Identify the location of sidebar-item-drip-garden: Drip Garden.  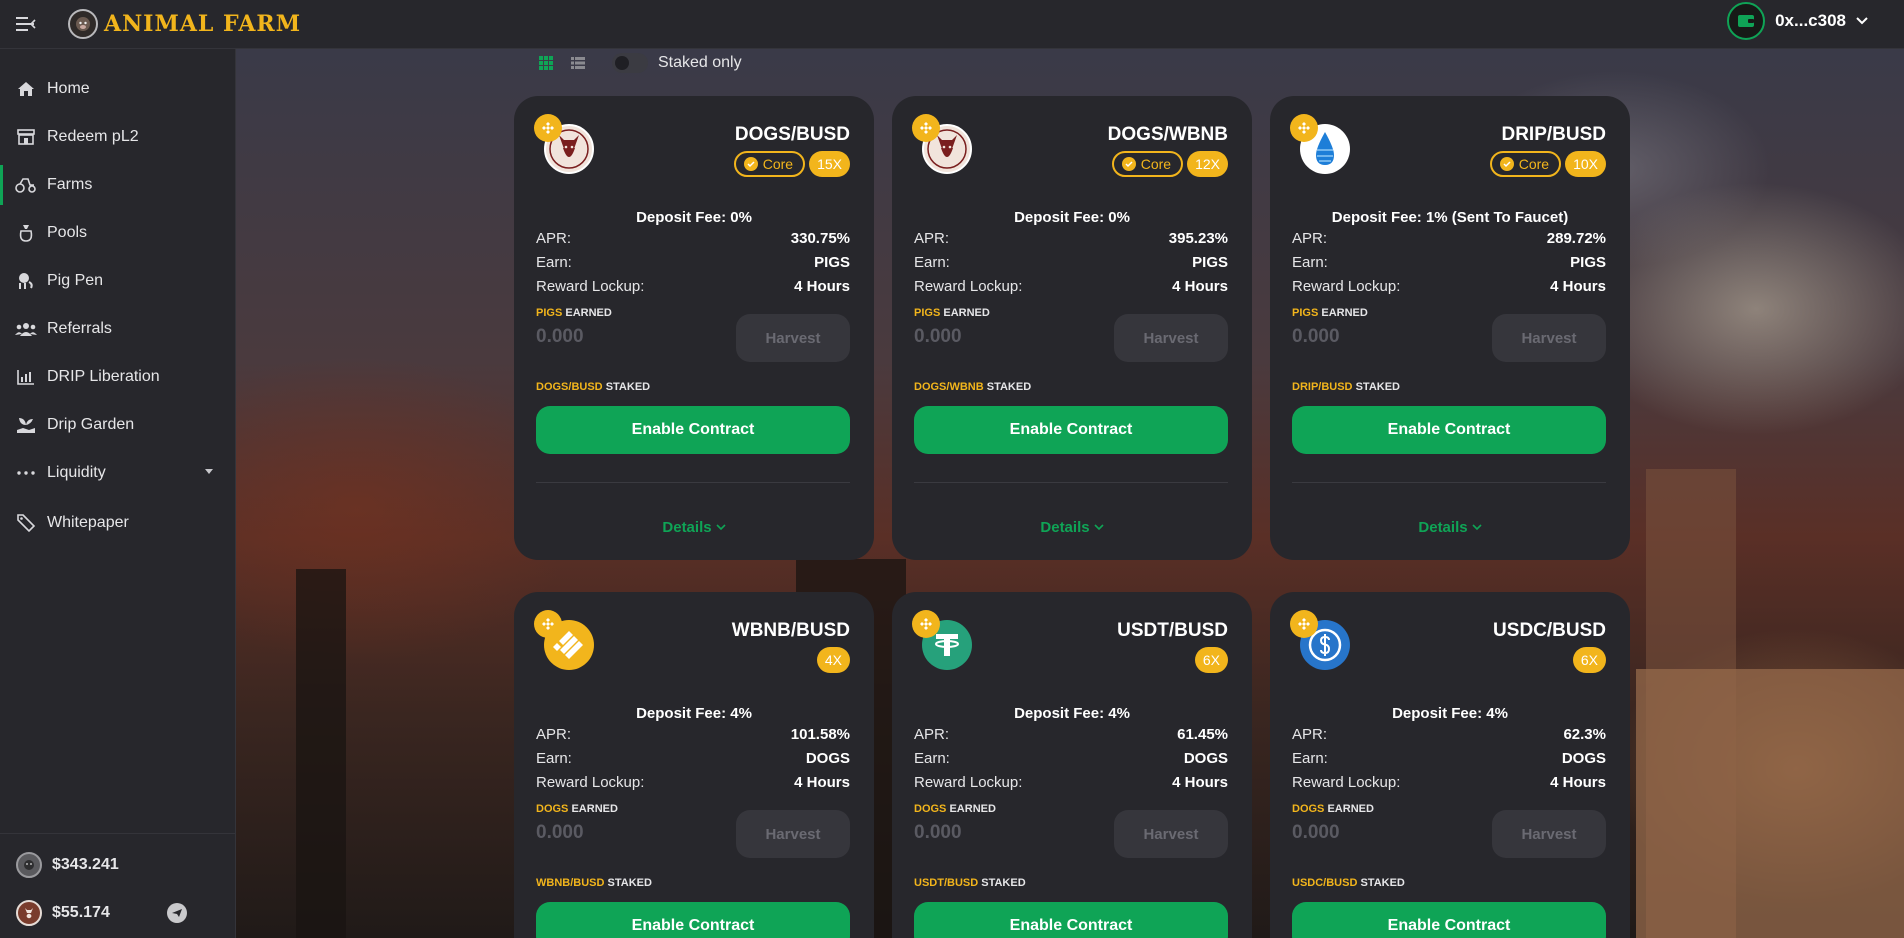
(117, 425).